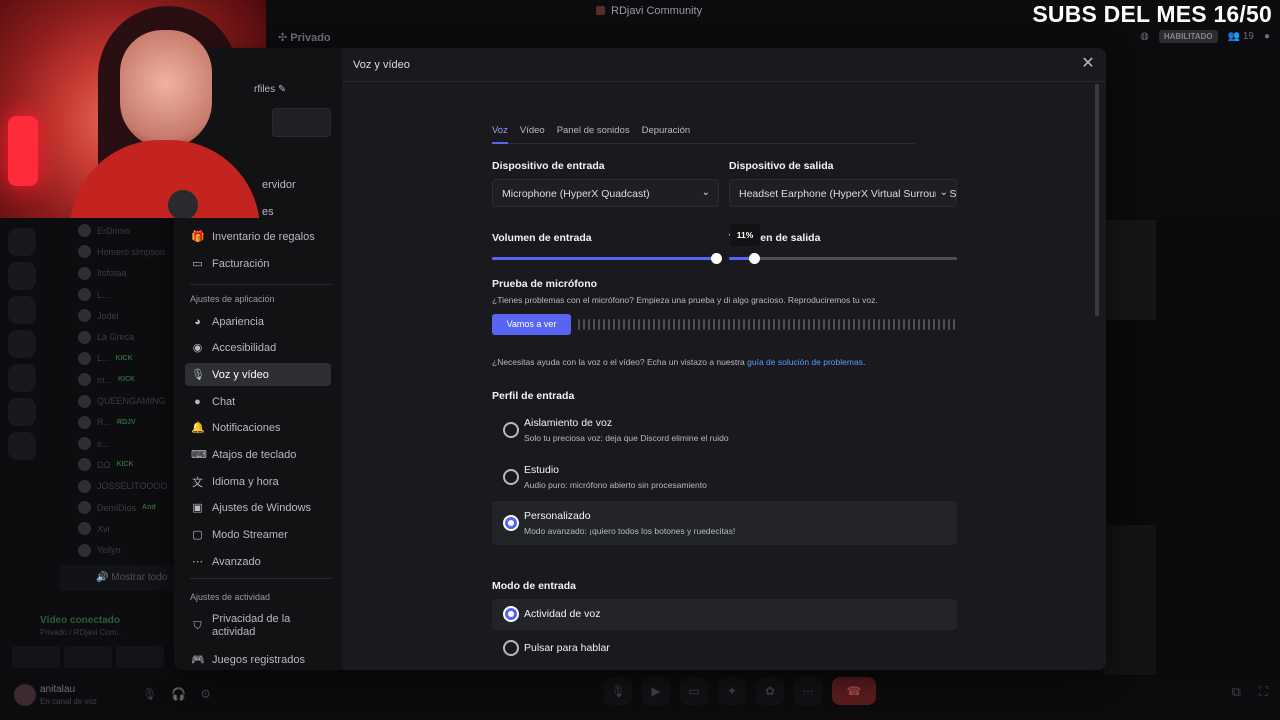 This screenshot has height=720, width=1280. Describe the element at coordinates (258, 659) in the screenshot. I see `sidebar-item-registered-games: 🎮 Juegos registrados` at that location.